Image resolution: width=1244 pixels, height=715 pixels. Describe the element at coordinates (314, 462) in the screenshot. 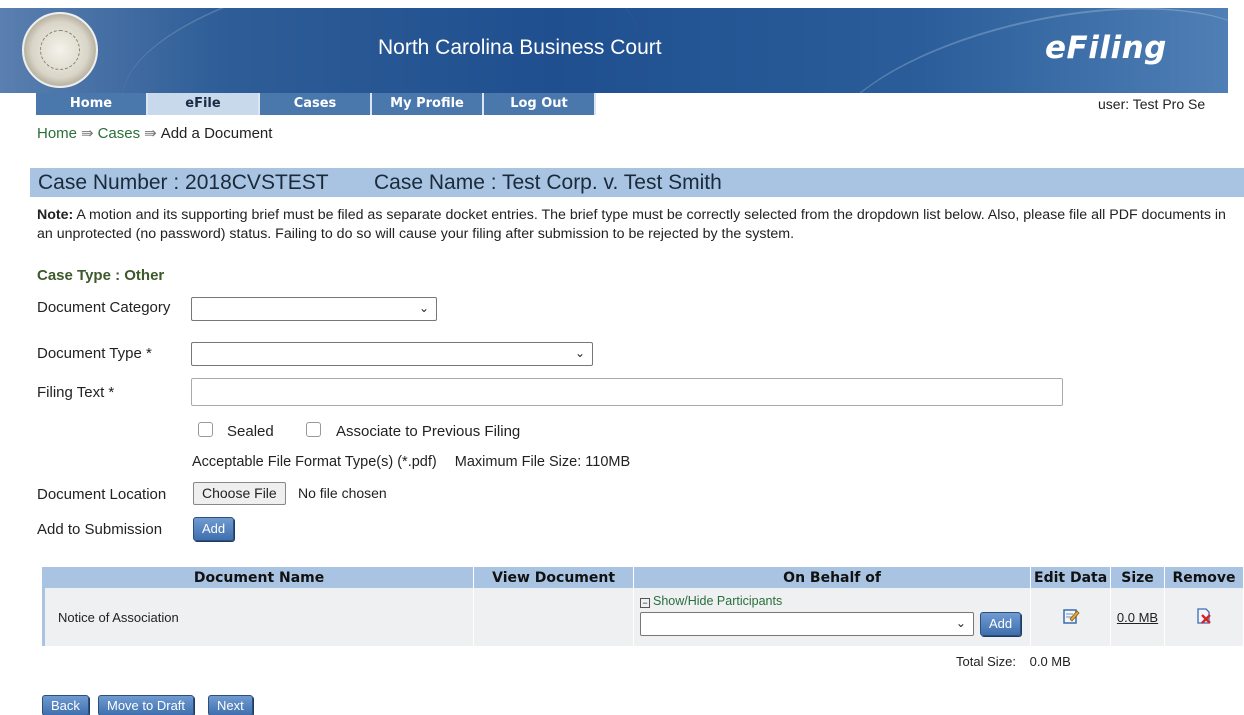

I see `format-type-text: Acceptable File Format Type(s) (*.pdf)` at that location.